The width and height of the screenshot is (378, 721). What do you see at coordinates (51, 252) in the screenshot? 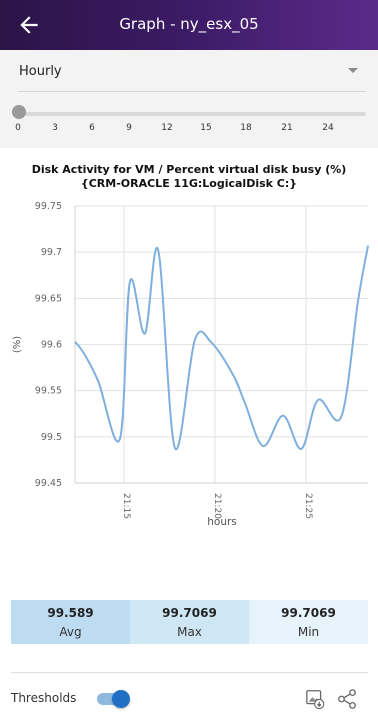
I see `y-tick-label: 99.7` at bounding box center [51, 252].